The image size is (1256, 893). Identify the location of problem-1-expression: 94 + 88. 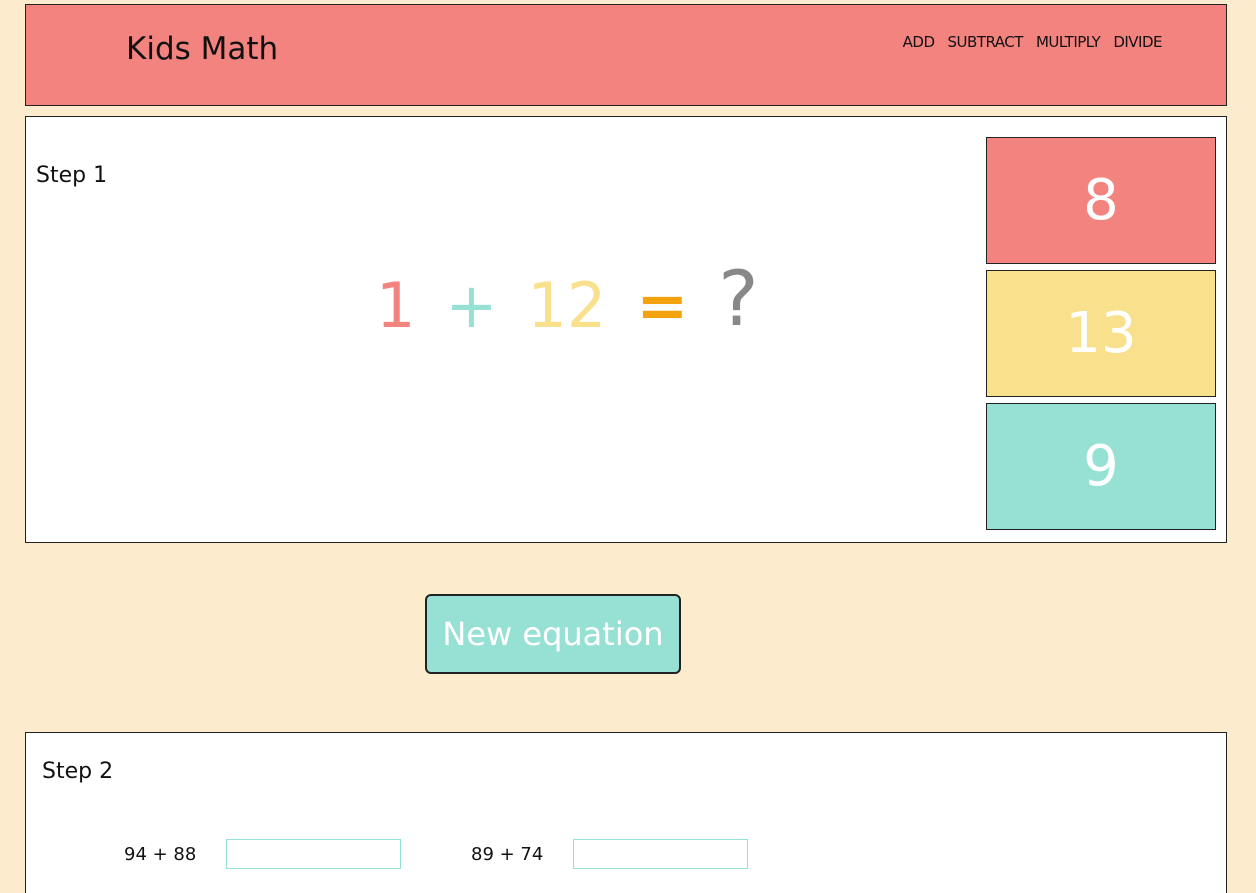
(160, 854).